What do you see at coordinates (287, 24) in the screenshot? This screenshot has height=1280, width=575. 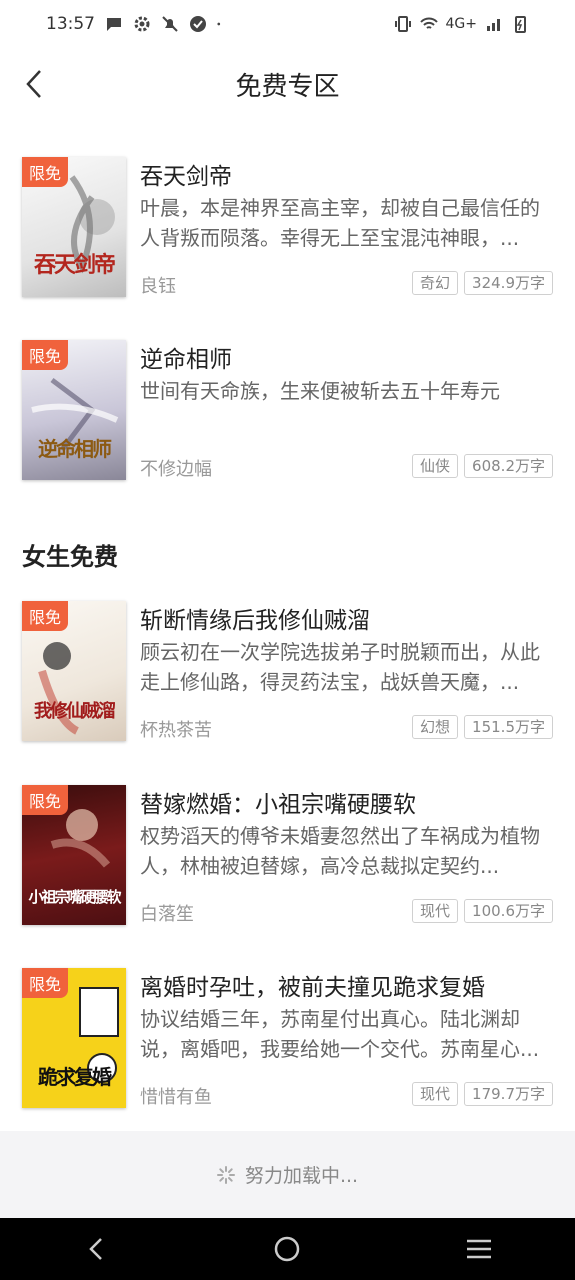 I see `status-bar: 13:57 4G+` at bounding box center [287, 24].